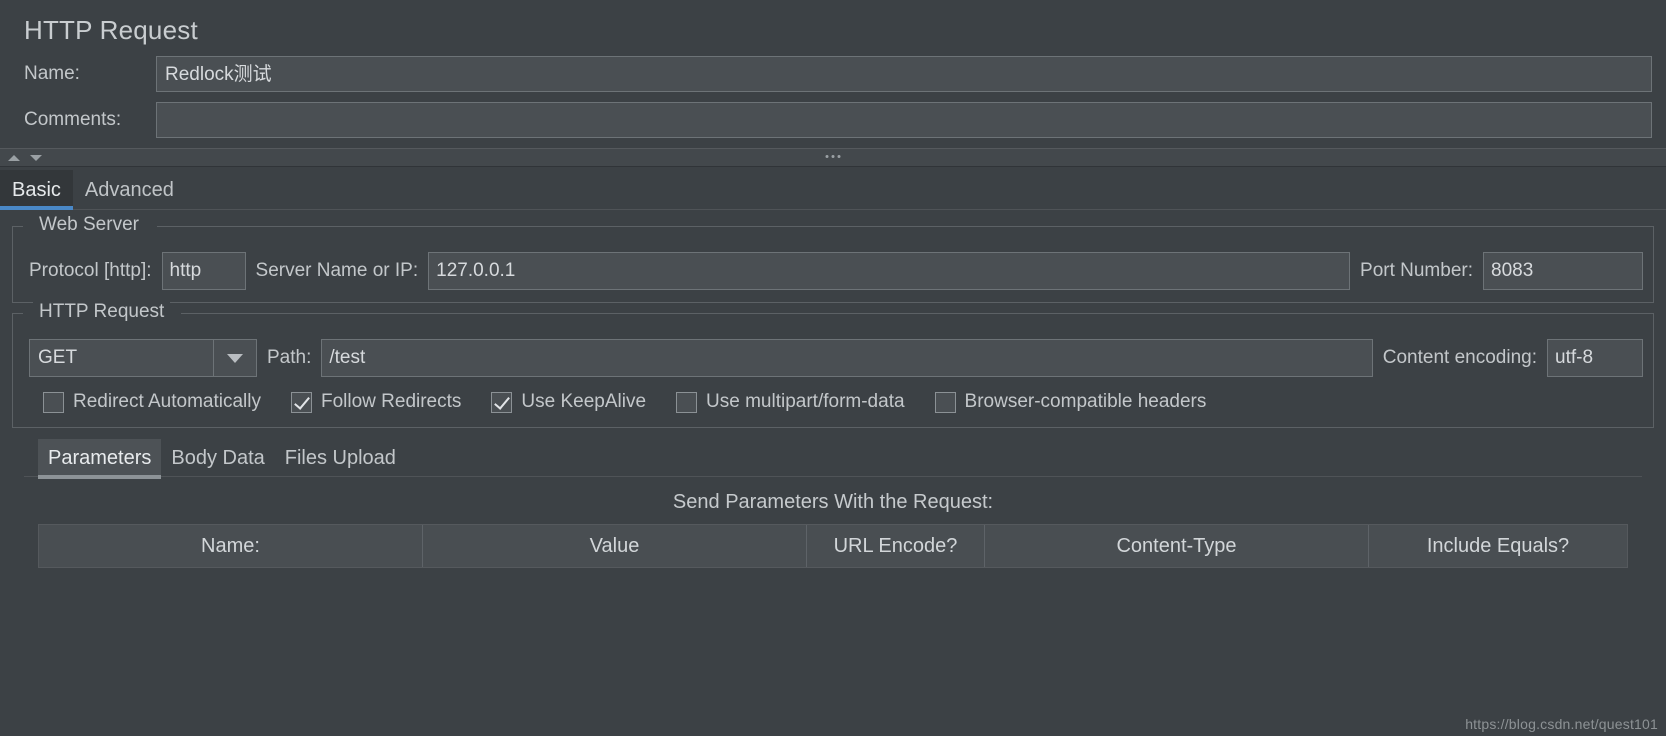 The height and width of the screenshot is (736, 1666). Describe the element at coordinates (89, 225) in the screenshot. I see `web-server-legend: Web Server` at that location.